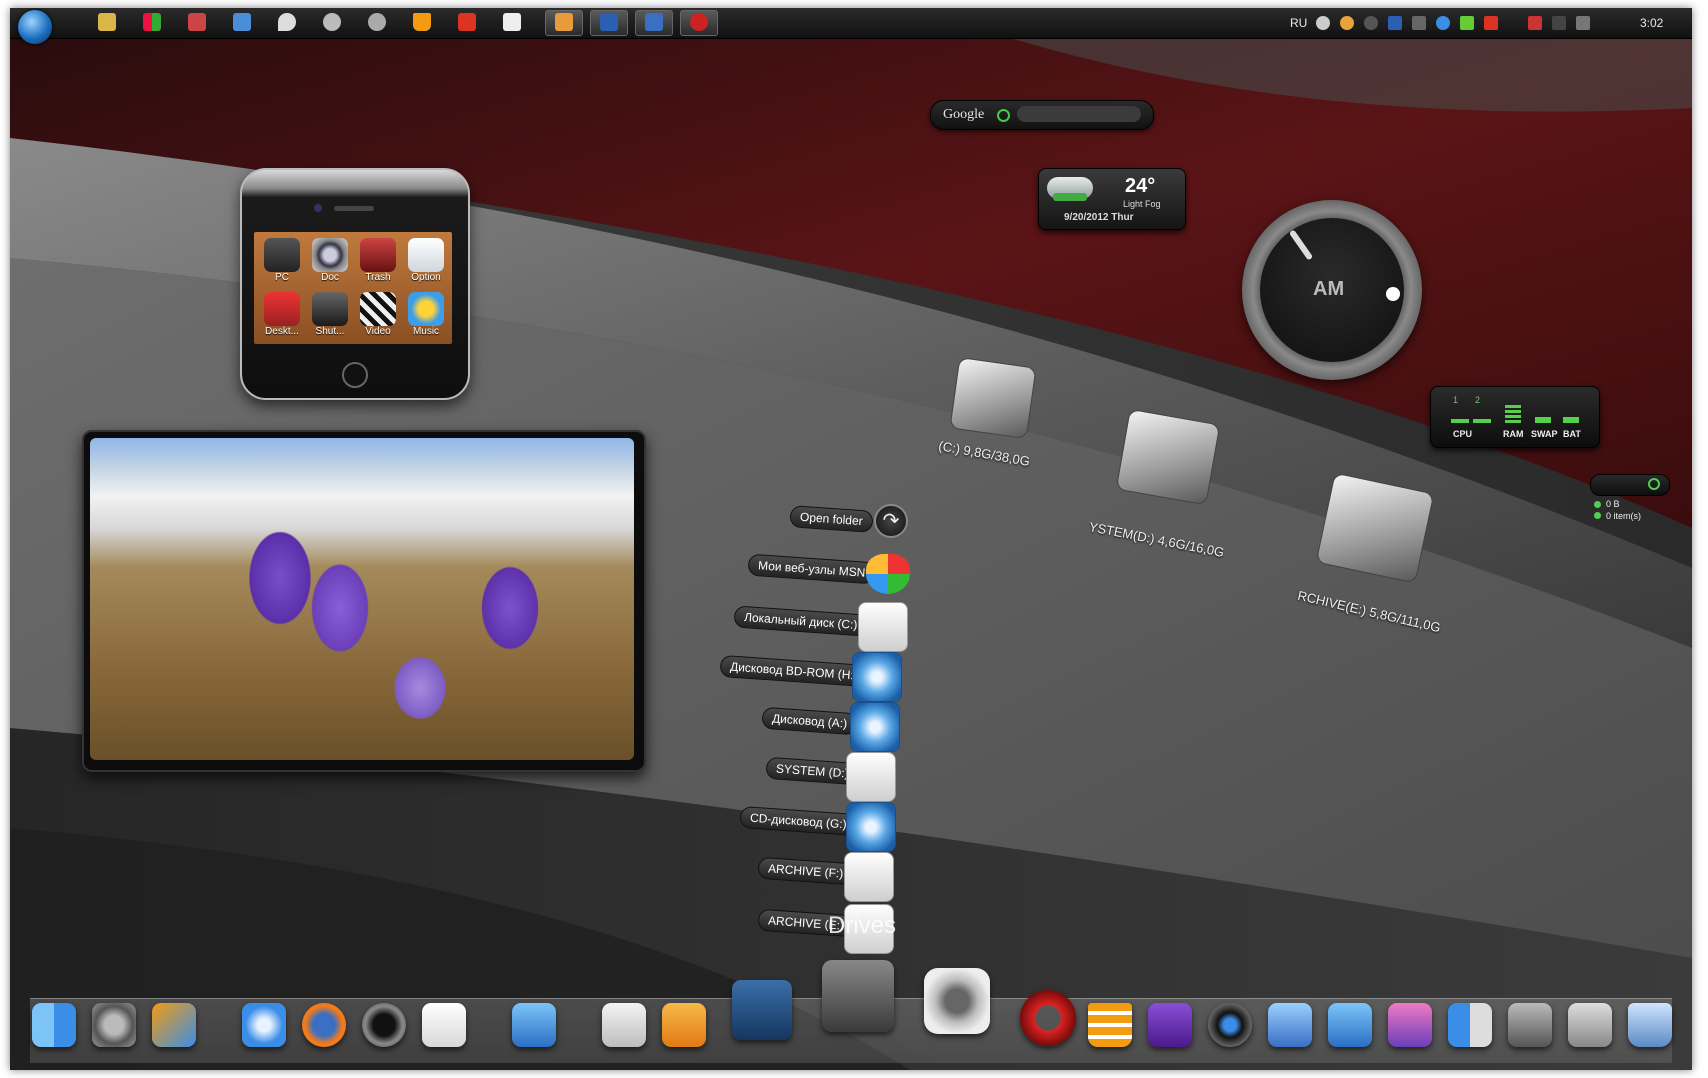 The width and height of the screenshot is (1708, 1078). I want to click on opera-icon, so click(1048, 1018).